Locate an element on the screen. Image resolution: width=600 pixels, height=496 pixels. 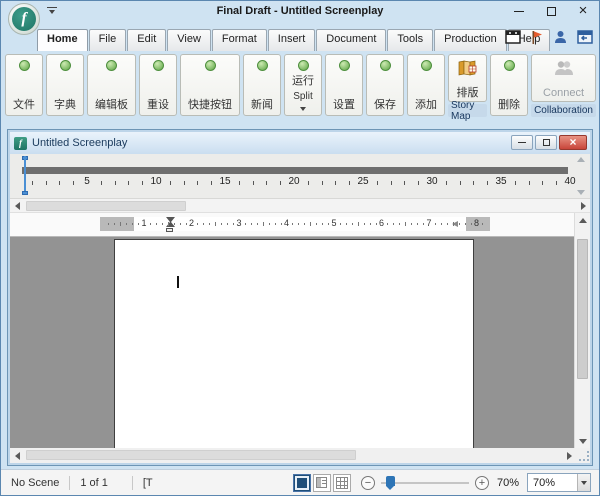
zoom-percentage: 70% is located at coordinates (507, 482).